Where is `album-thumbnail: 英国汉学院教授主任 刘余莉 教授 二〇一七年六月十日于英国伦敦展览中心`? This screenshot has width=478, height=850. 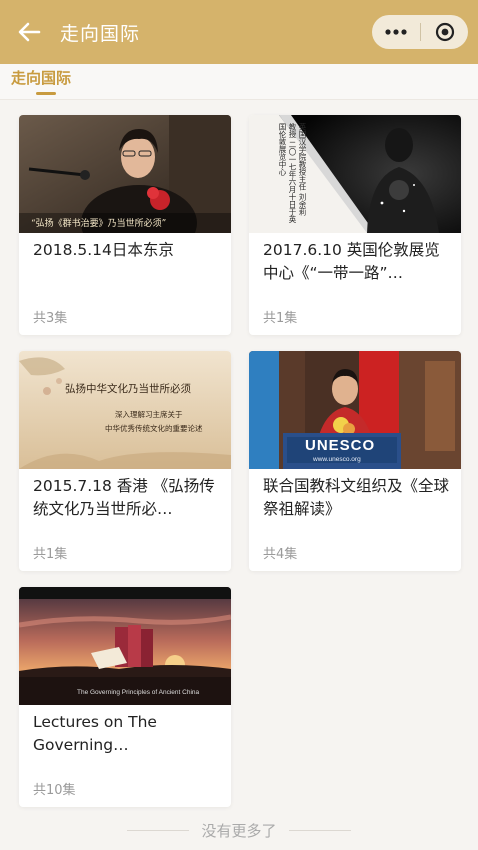 album-thumbnail: 英国汉学院教授主任 刘余莉 教授 二〇一七年六月十日于英国伦敦展览中心 is located at coordinates (355, 174).